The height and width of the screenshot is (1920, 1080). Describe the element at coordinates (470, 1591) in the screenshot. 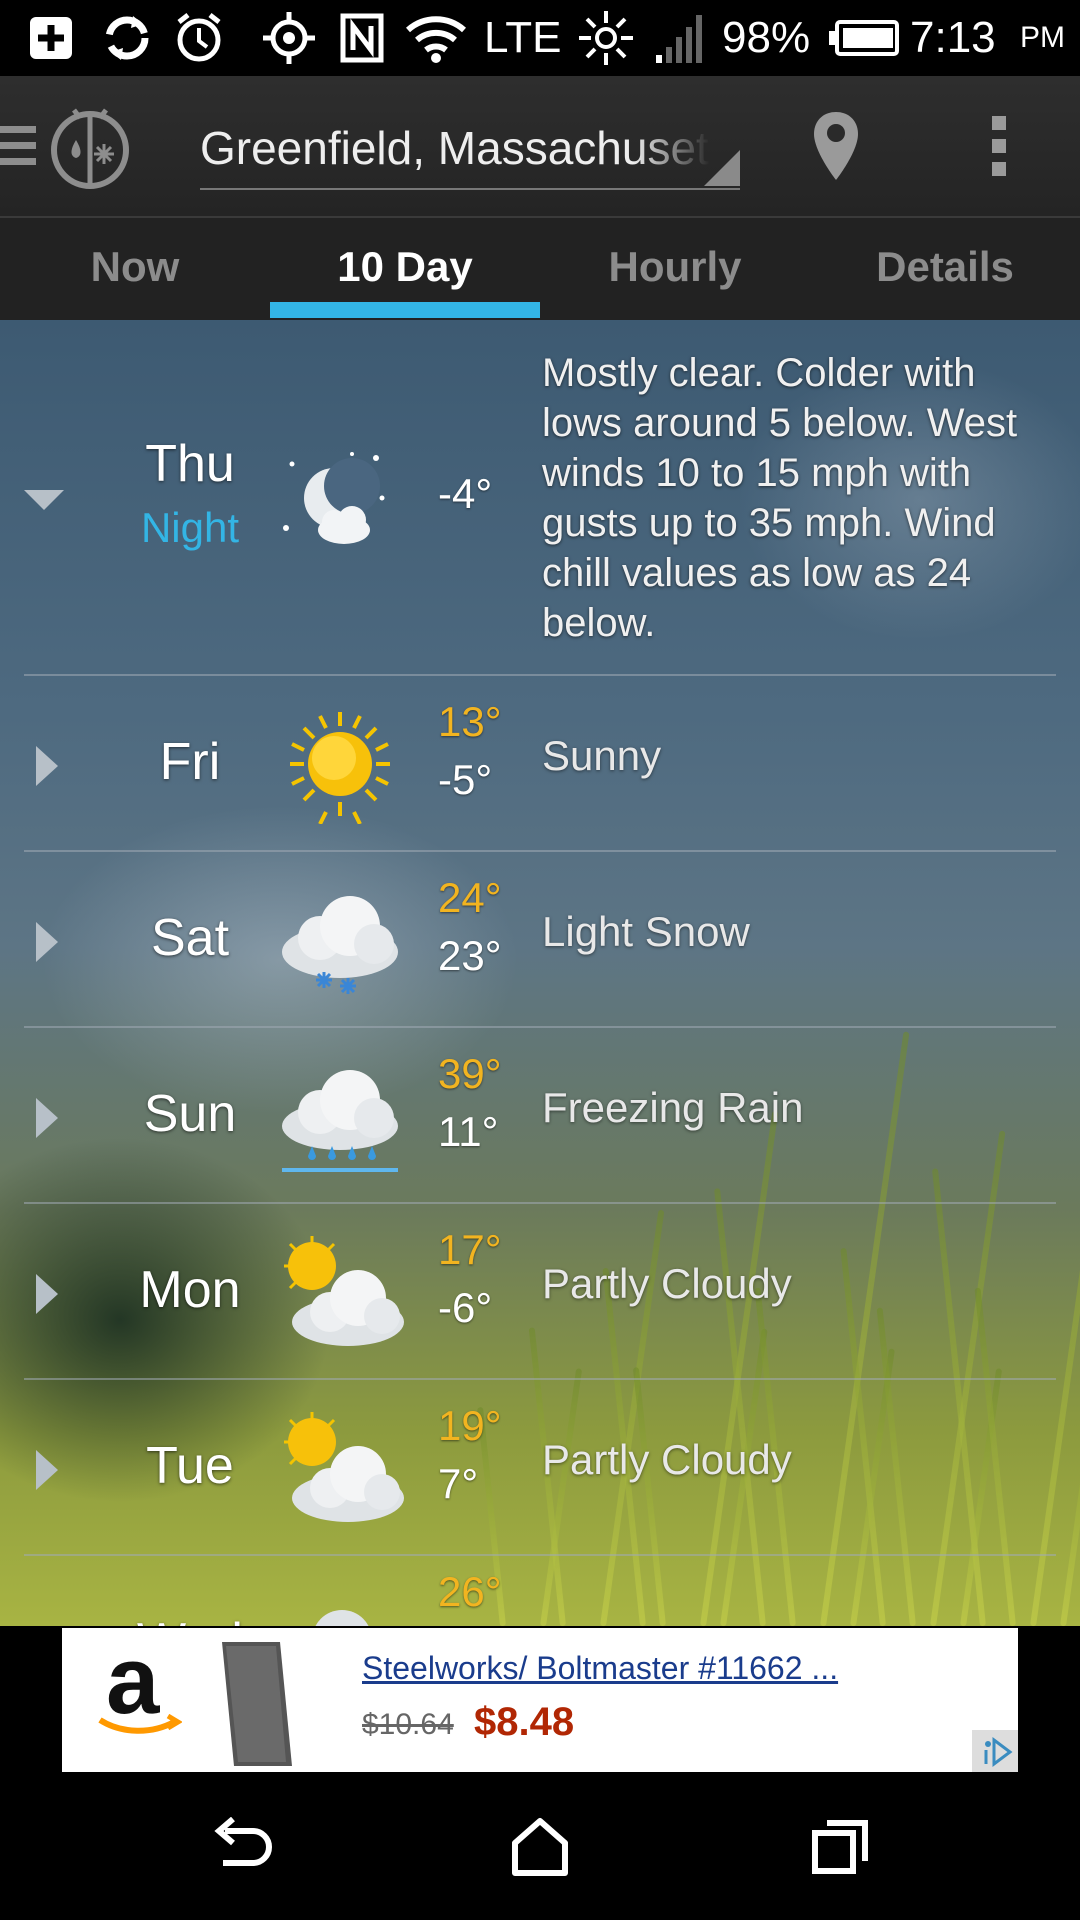

I see `temp-high: 26°` at that location.